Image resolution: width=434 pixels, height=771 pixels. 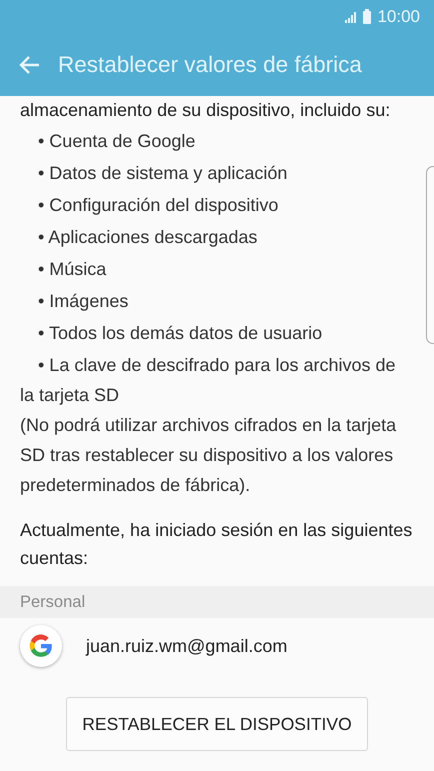 I want to click on note-text: (No podrá utilizar archivos cifrados en la tarjeta SD tras restablecer su dispositivo a los valores predeterminados de fábrica)., so click(x=209, y=455).